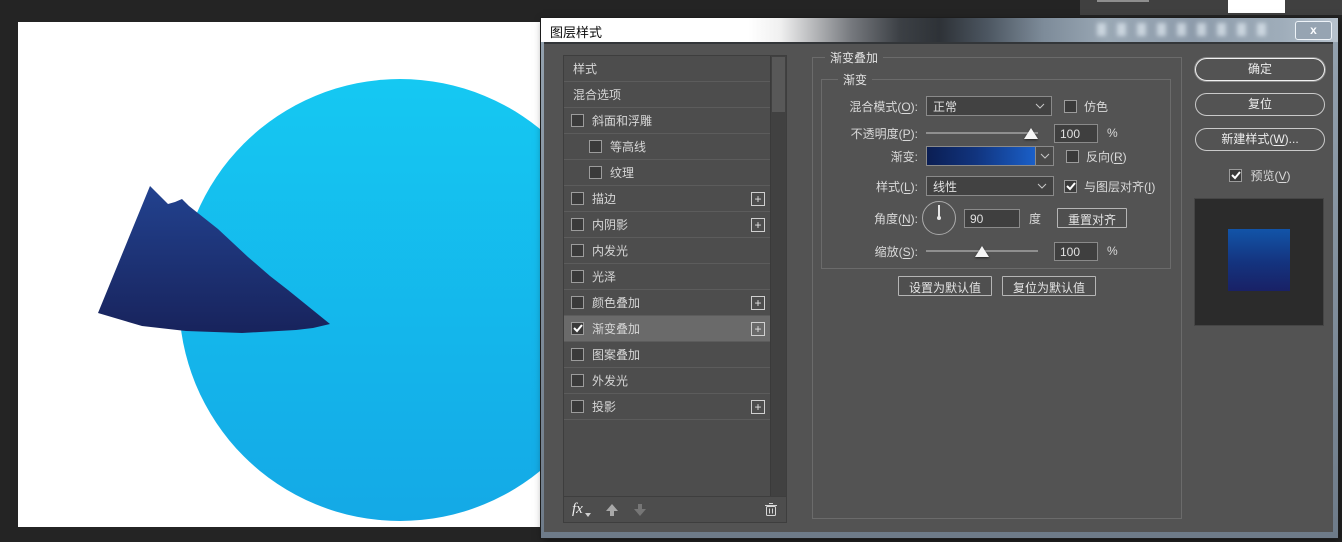  I want to click on reset-alignment-button: 重置对齐, so click(1092, 218).